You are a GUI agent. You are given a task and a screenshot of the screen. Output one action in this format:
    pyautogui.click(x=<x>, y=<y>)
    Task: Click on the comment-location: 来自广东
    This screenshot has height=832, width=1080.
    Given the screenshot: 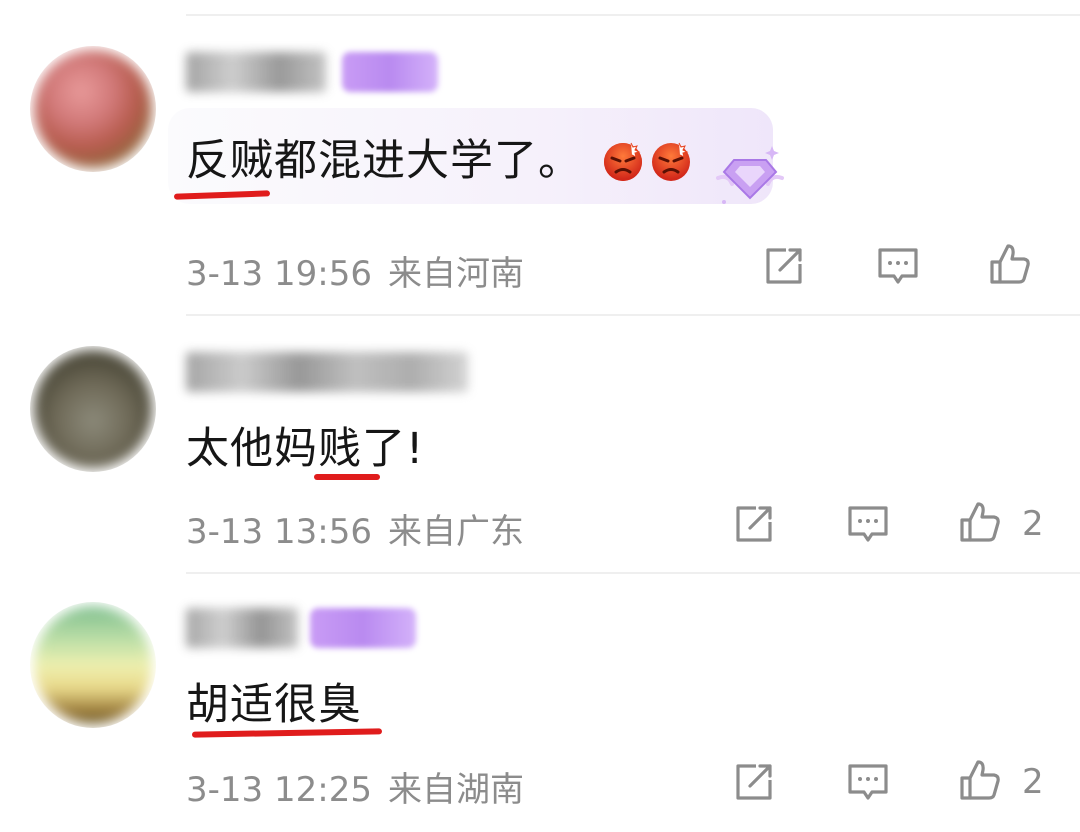 What is the action you would take?
    pyautogui.click(x=455, y=532)
    